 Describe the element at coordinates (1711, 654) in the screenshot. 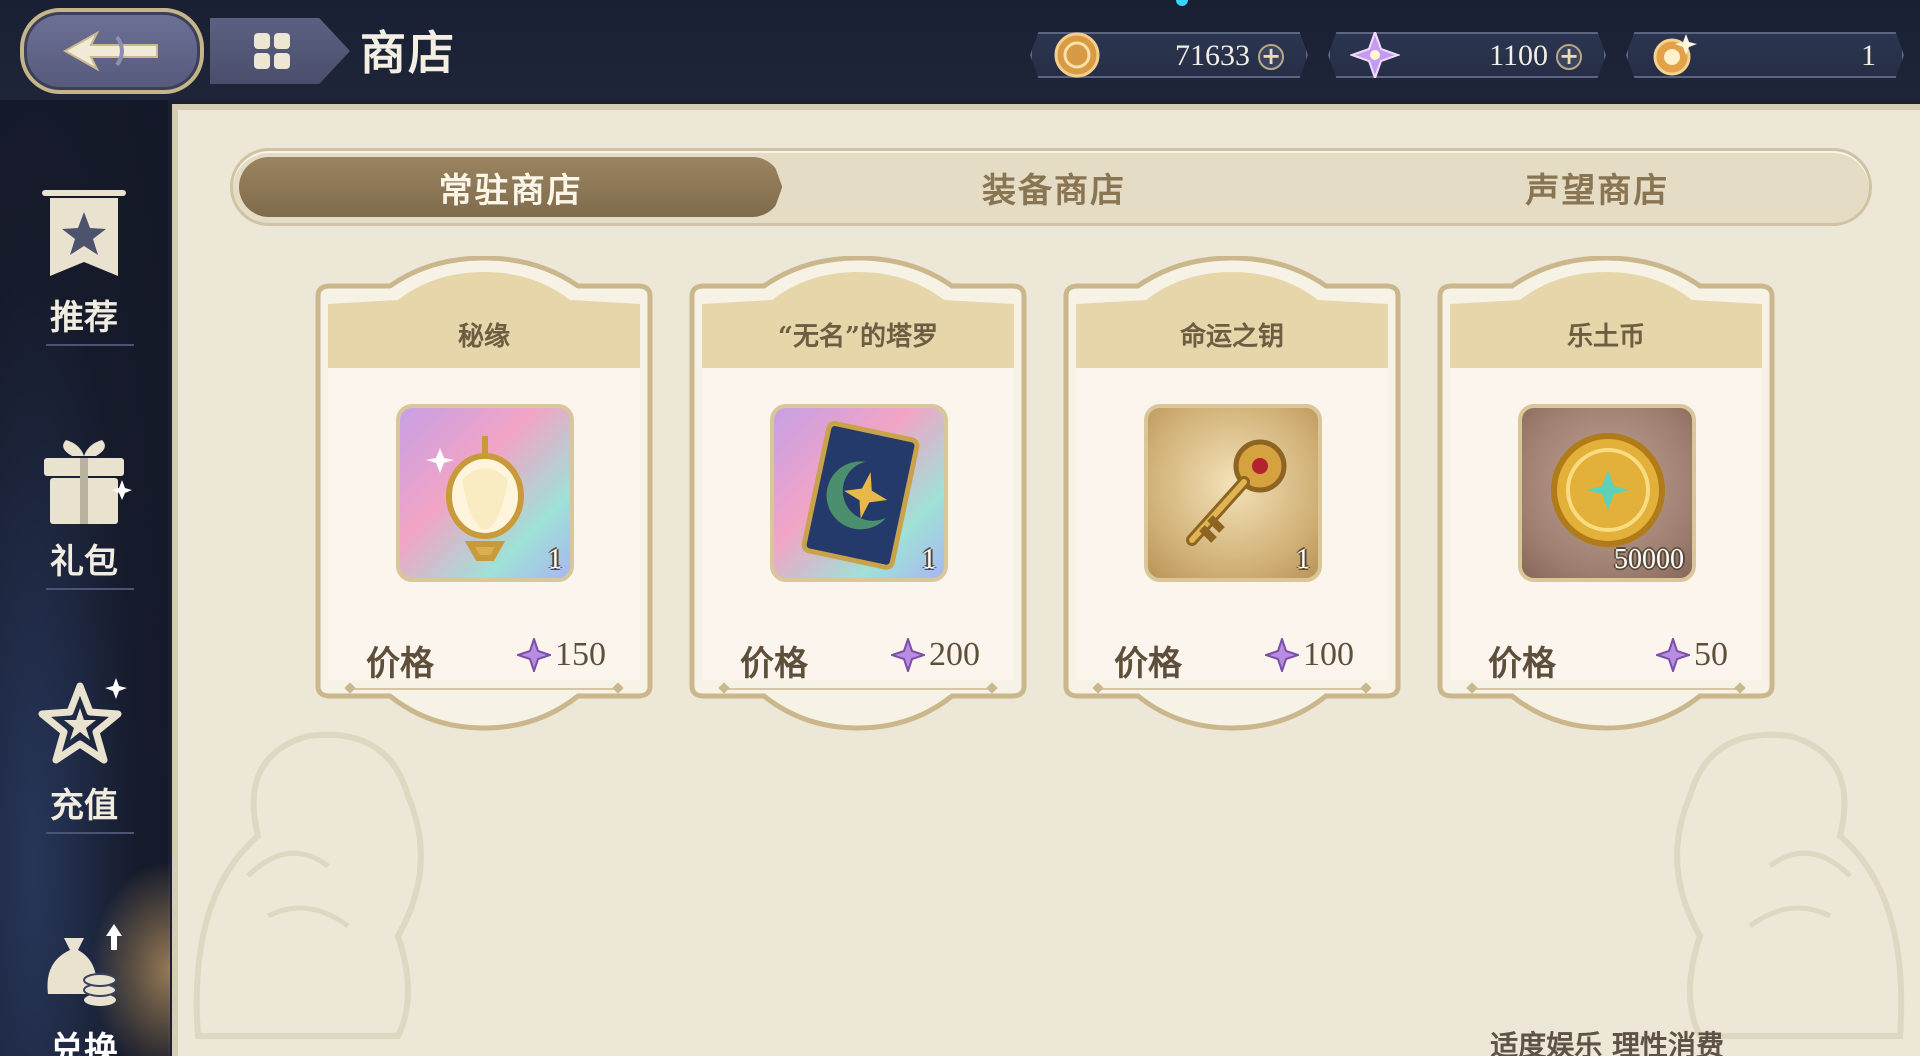

I see `price-value: 50` at that location.